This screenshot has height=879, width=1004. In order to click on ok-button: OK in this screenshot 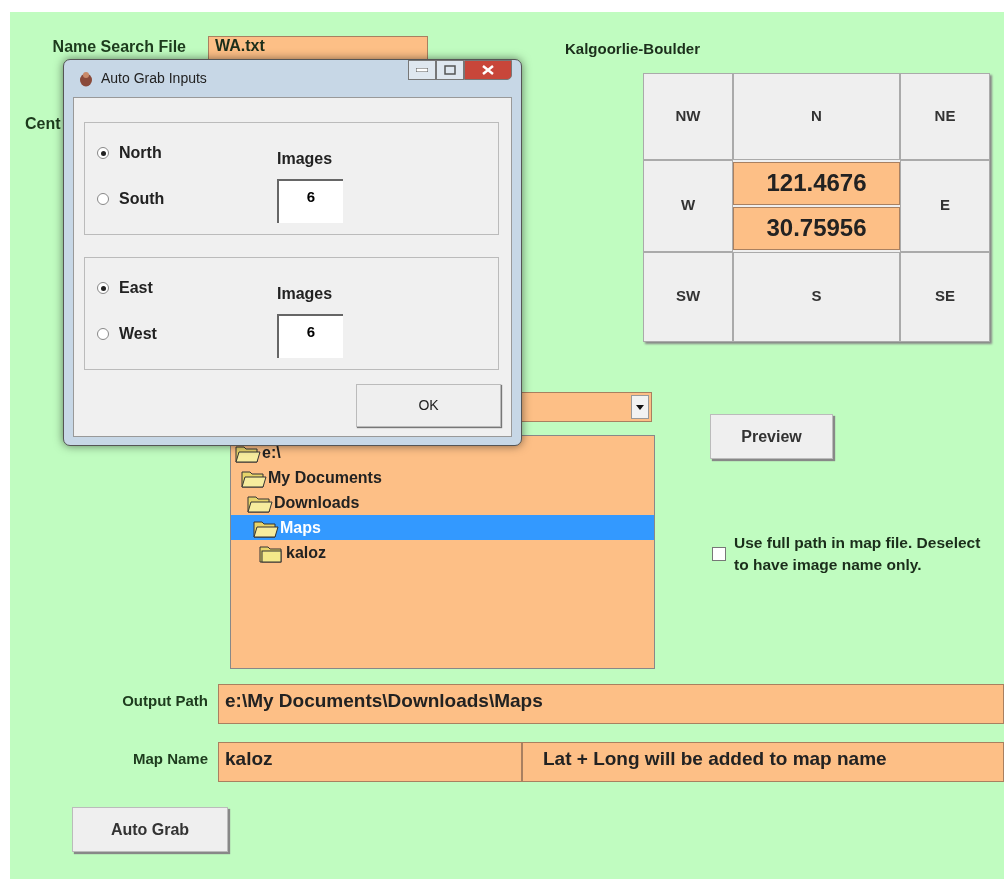, I will do `click(428, 405)`.